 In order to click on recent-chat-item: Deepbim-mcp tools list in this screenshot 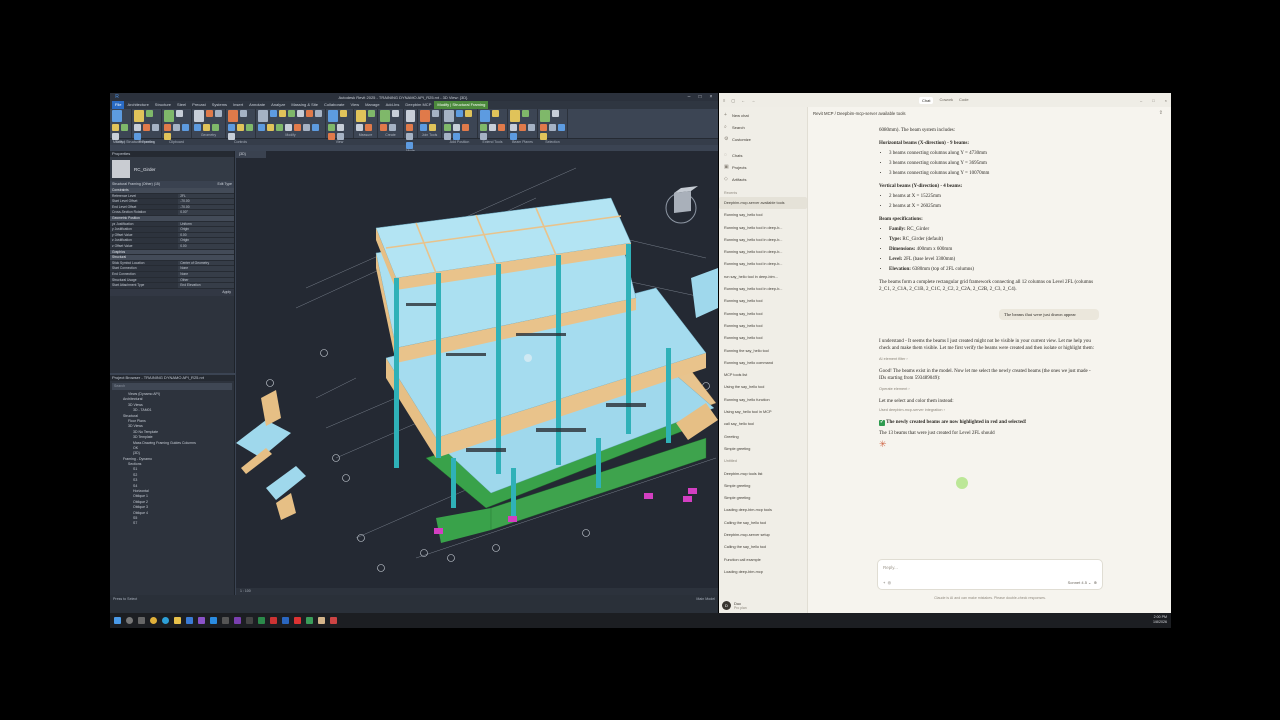, I will do `click(763, 474)`.